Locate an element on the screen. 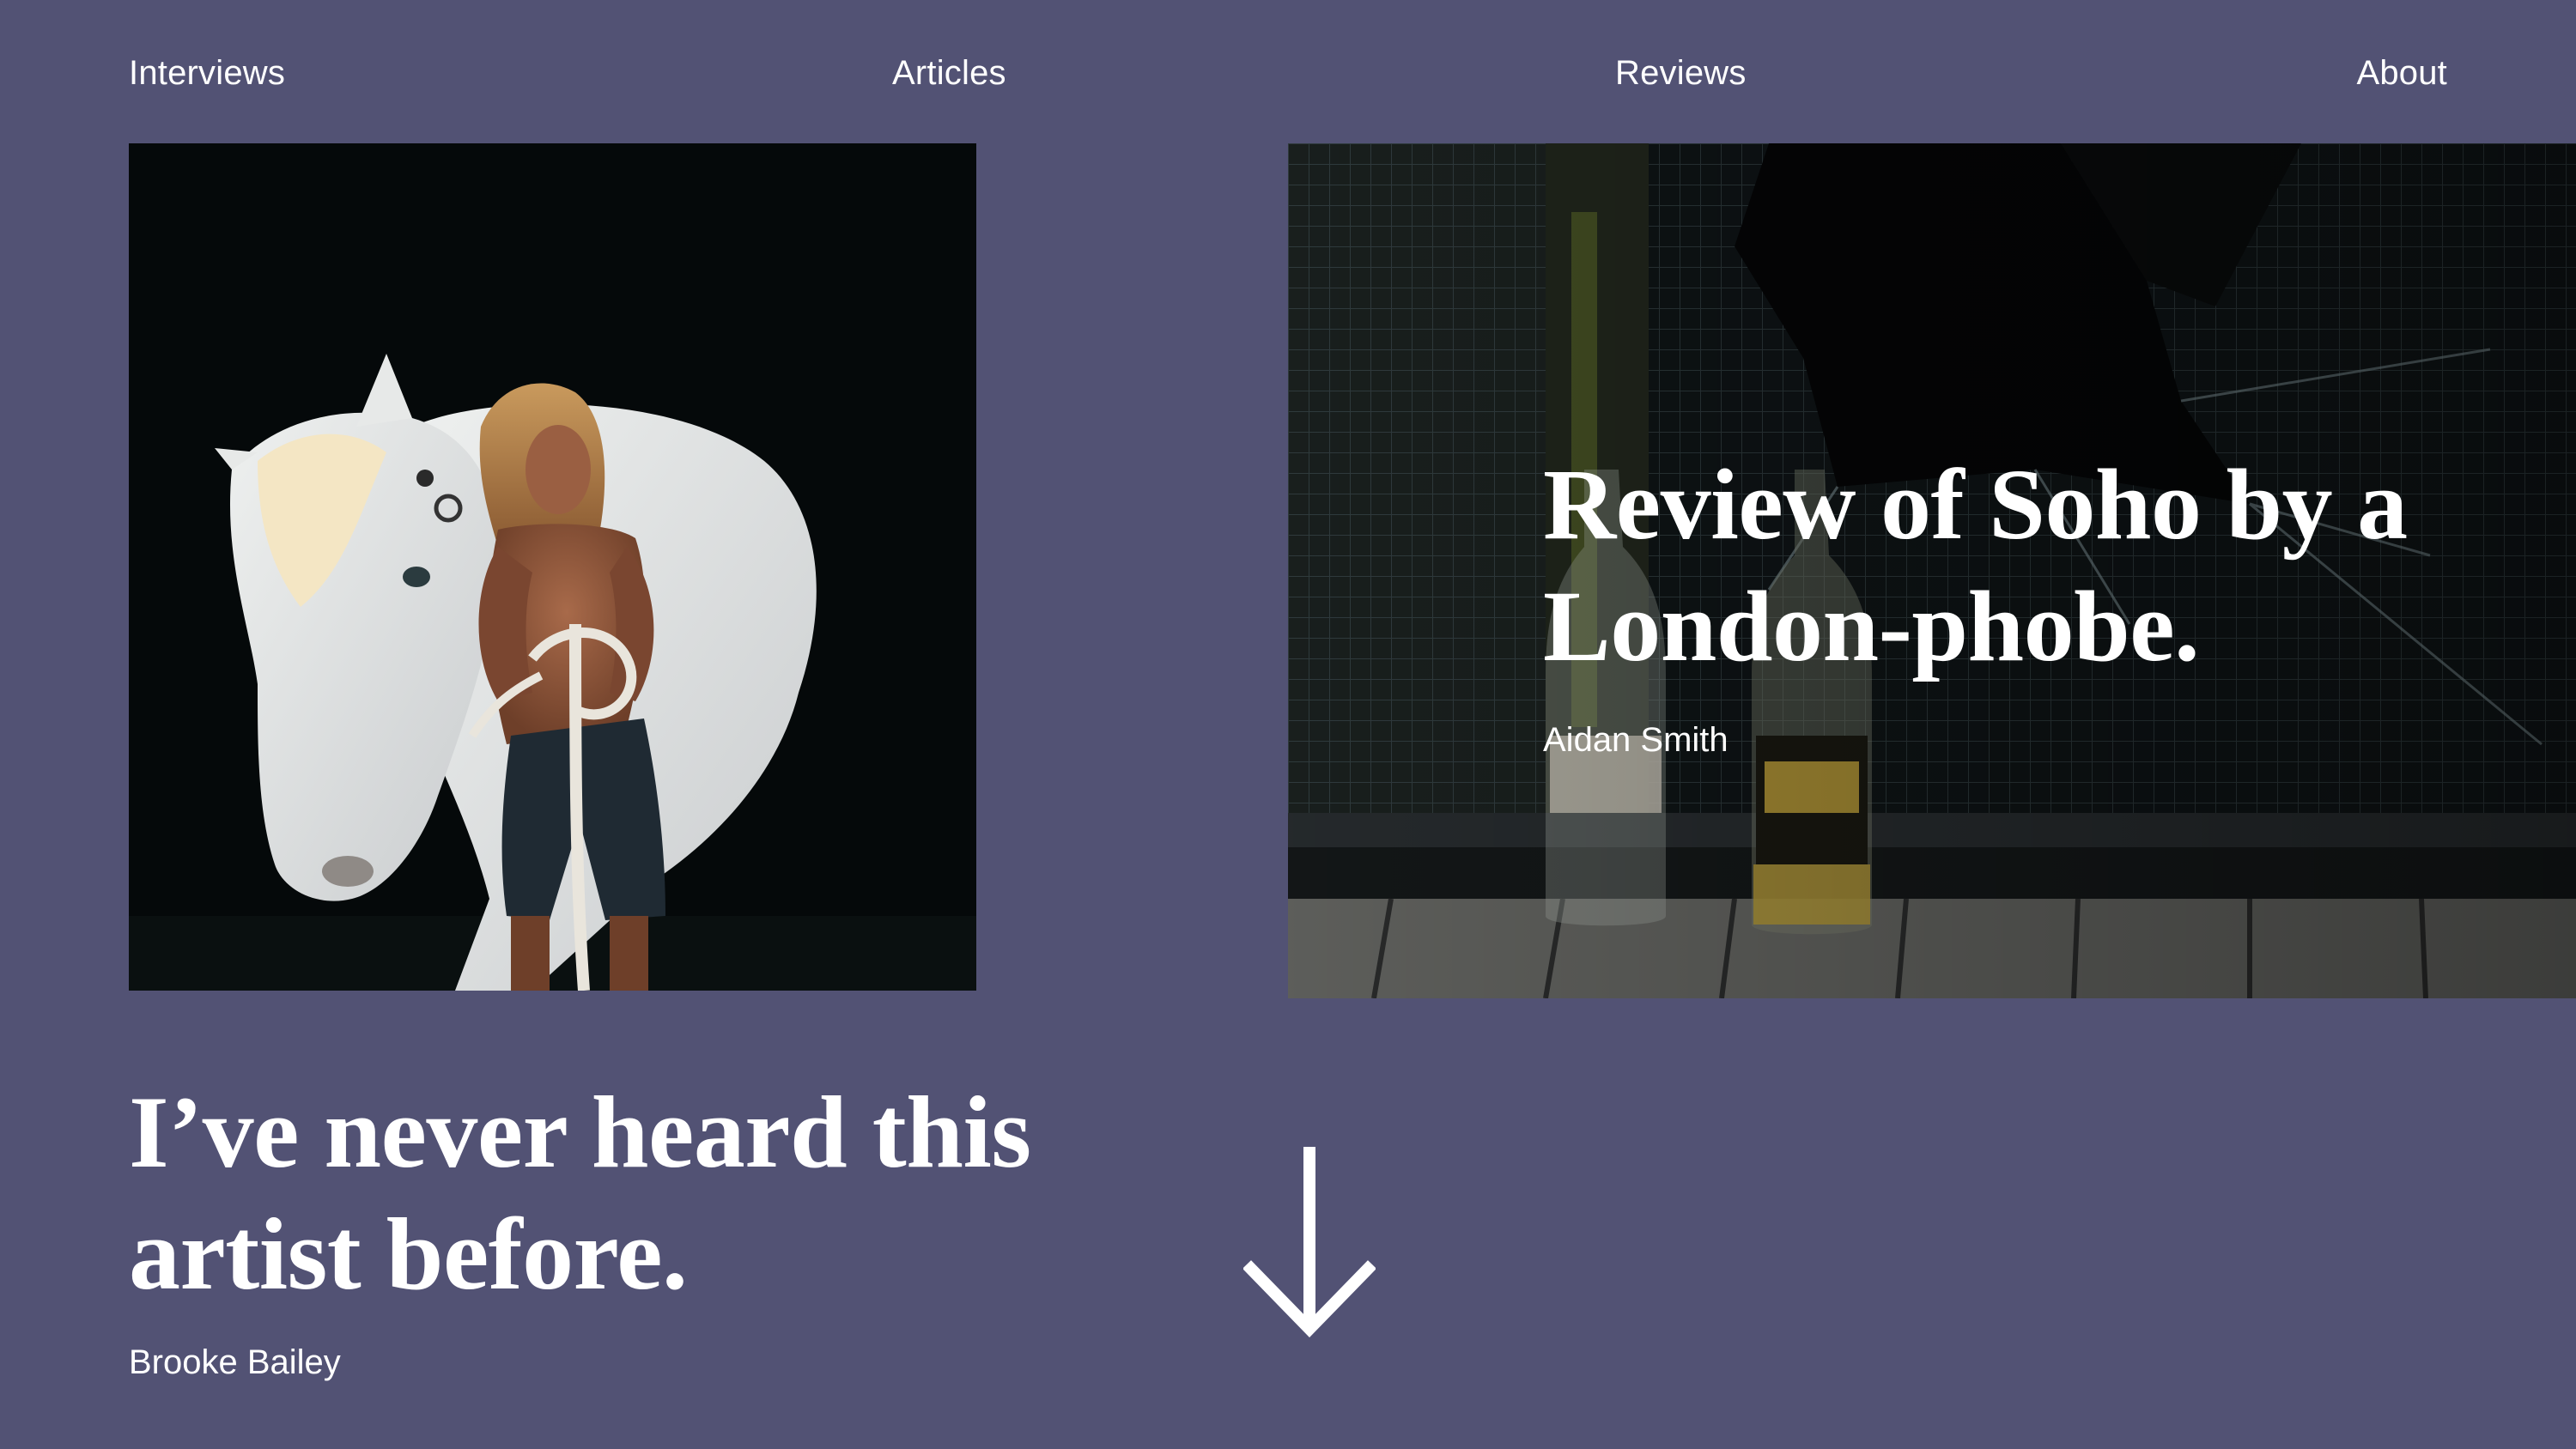 This screenshot has height=1449, width=2576. feature-left-title: I’ve never heard this artist before. is located at coordinates (644, 1193).